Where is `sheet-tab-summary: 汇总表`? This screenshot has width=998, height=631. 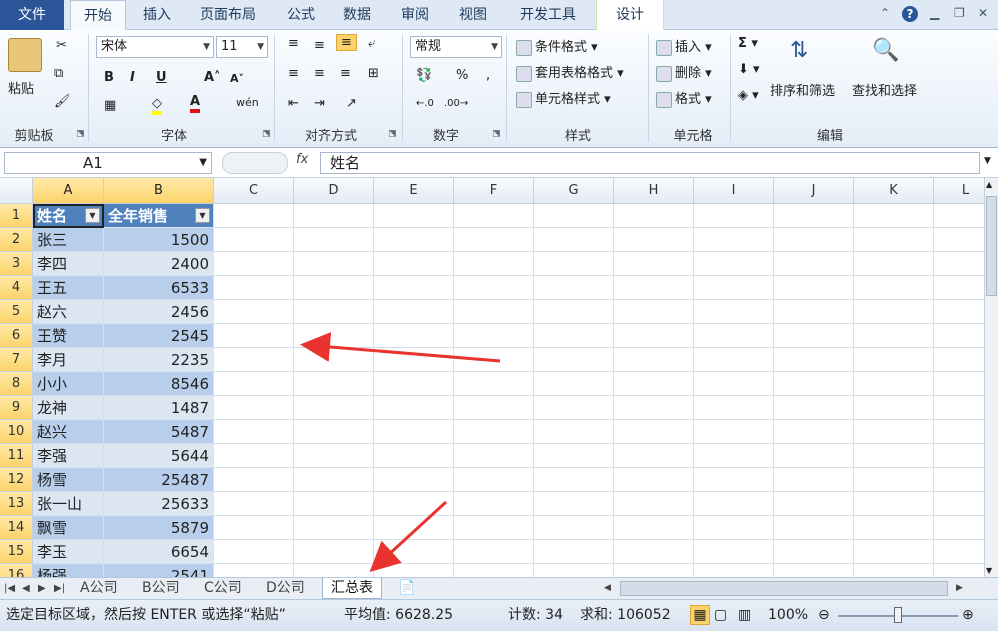
sheet-tab-summary: 汇总表 is located at coordinates (352, 588).